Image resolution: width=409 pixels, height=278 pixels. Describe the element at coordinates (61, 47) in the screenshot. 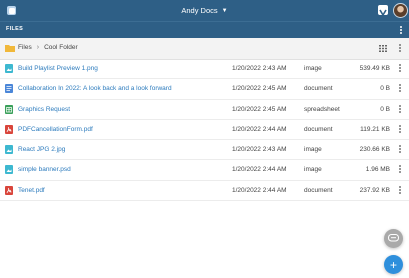

I see `breadcrumb-current: Cool Folder` at that location.